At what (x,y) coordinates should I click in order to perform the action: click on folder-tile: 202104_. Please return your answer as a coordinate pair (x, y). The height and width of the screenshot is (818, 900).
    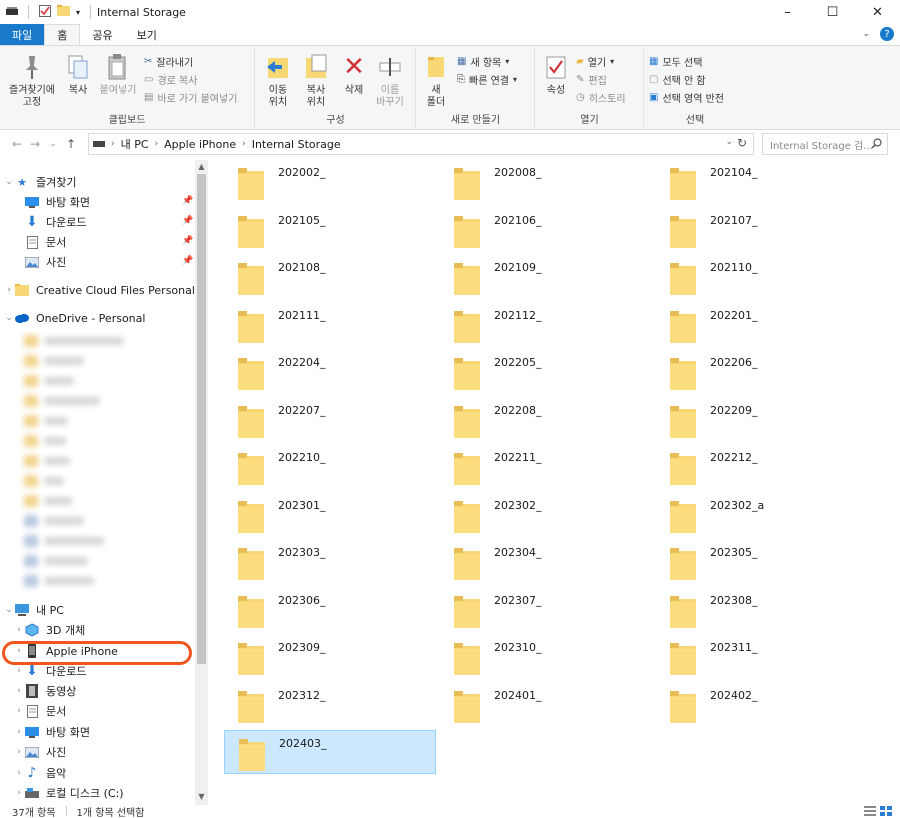
    Looking at the image, I should click on (762, 182).